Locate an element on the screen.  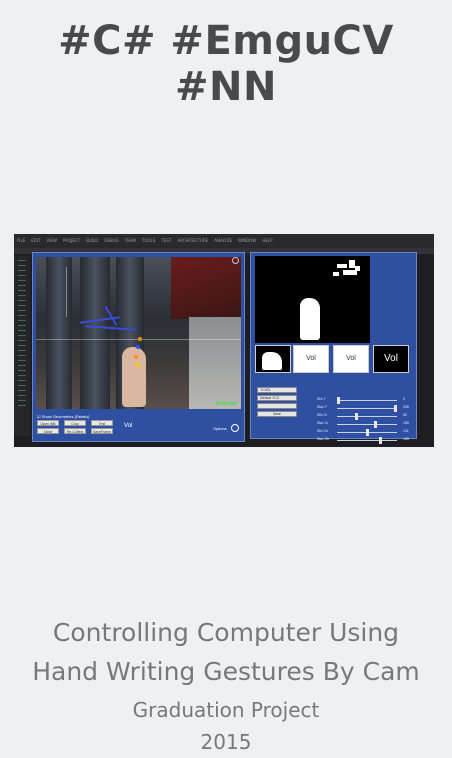
slider-label: Min Y is located at coordinates (321, 399).